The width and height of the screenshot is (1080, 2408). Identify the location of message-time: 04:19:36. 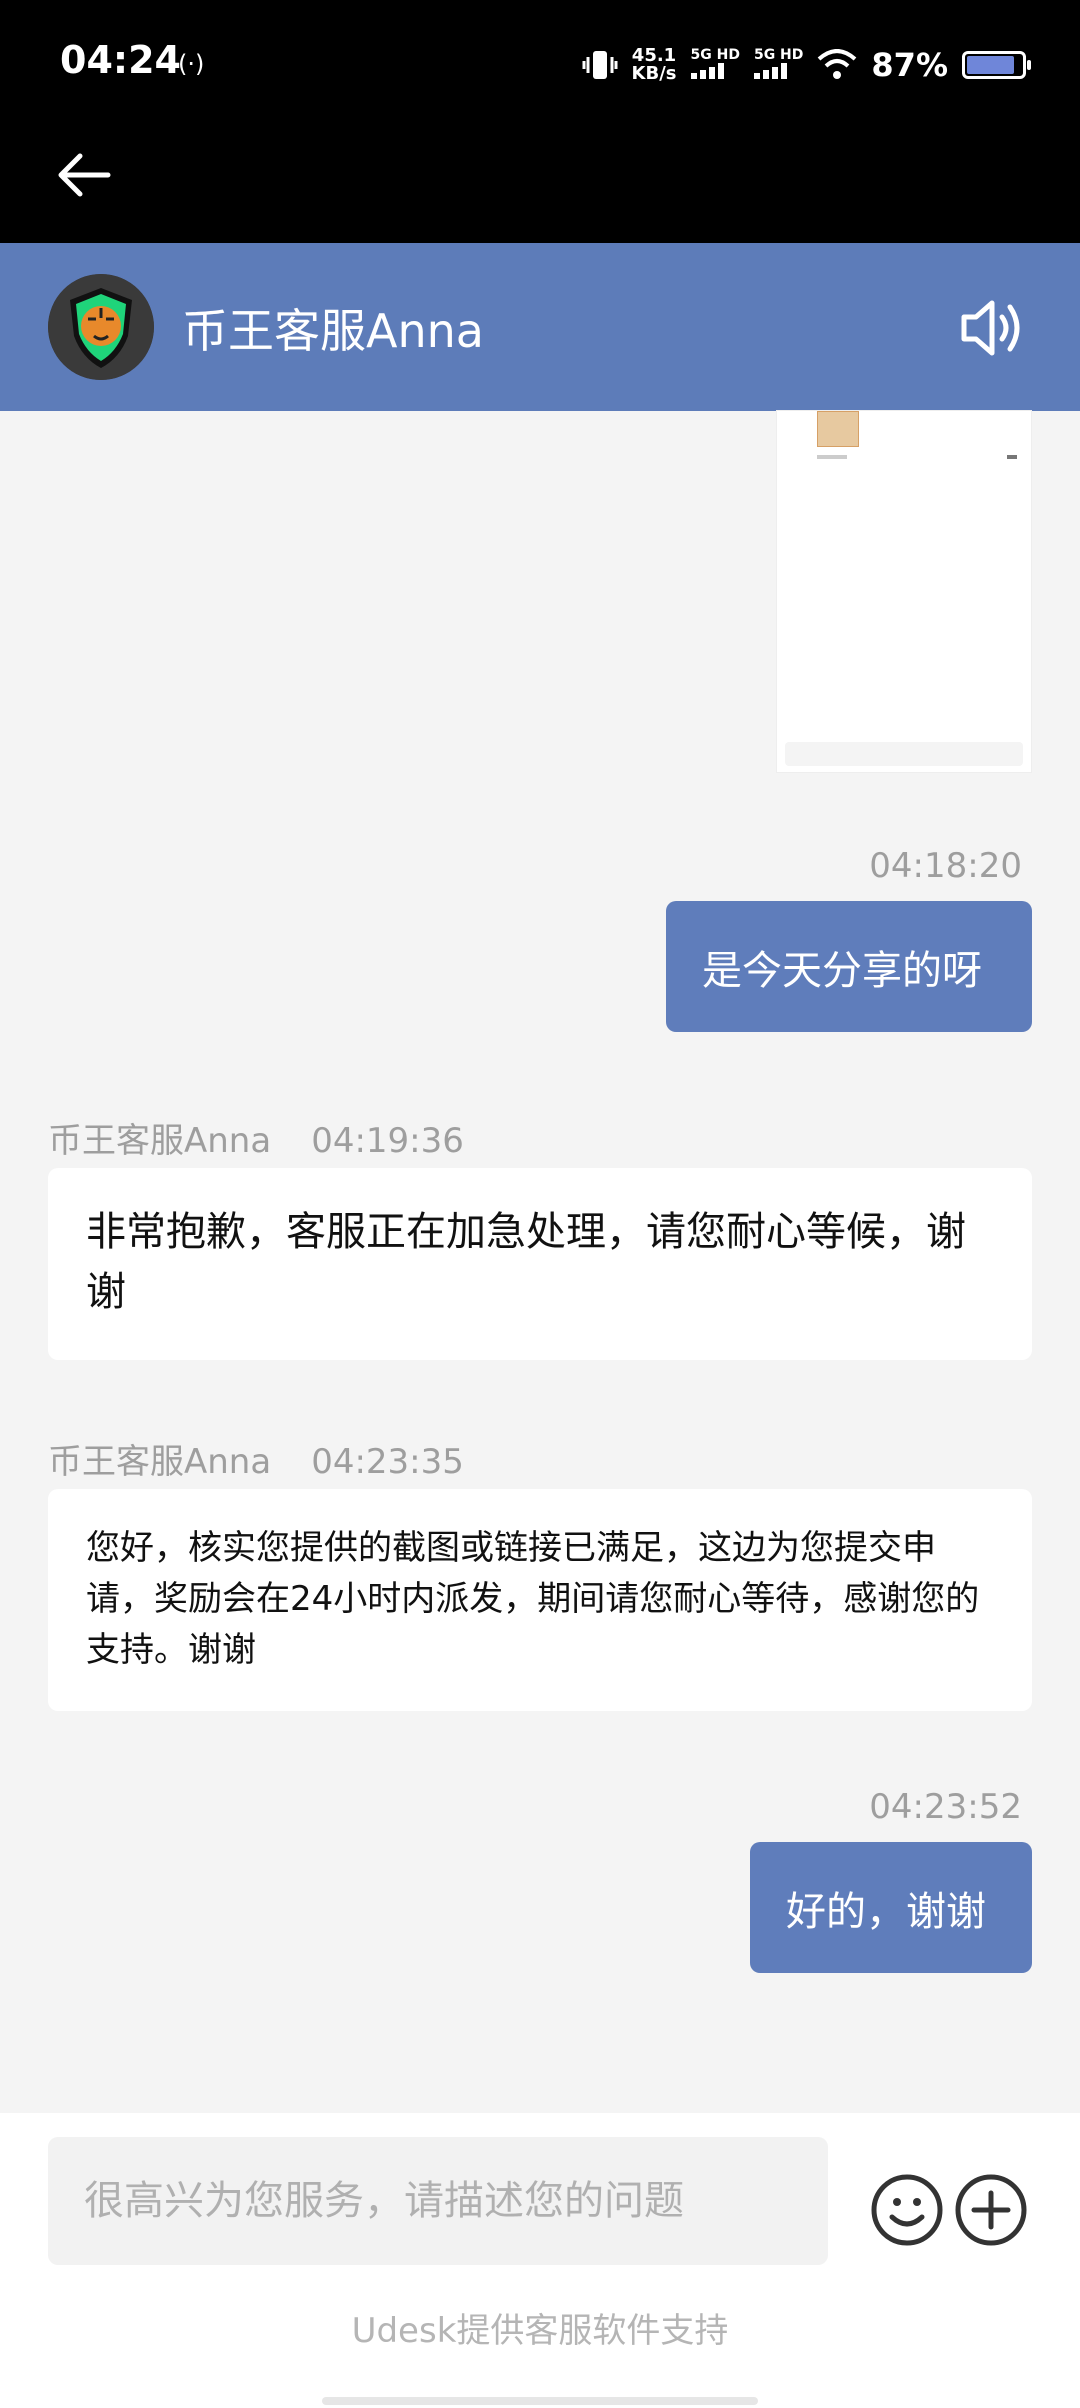
(387, 1141).